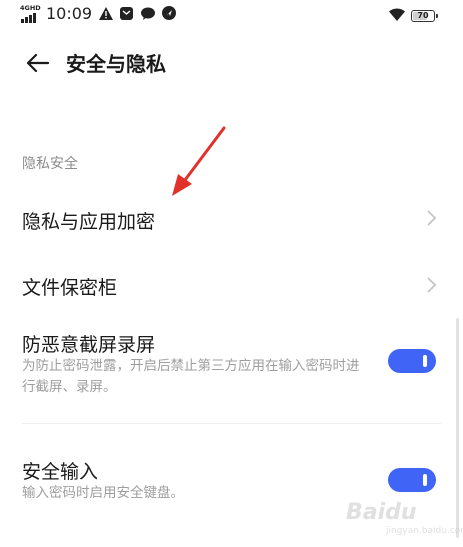 The image size is (463, 547). I want to click on status-bar-right: 70, so click(413, 15).